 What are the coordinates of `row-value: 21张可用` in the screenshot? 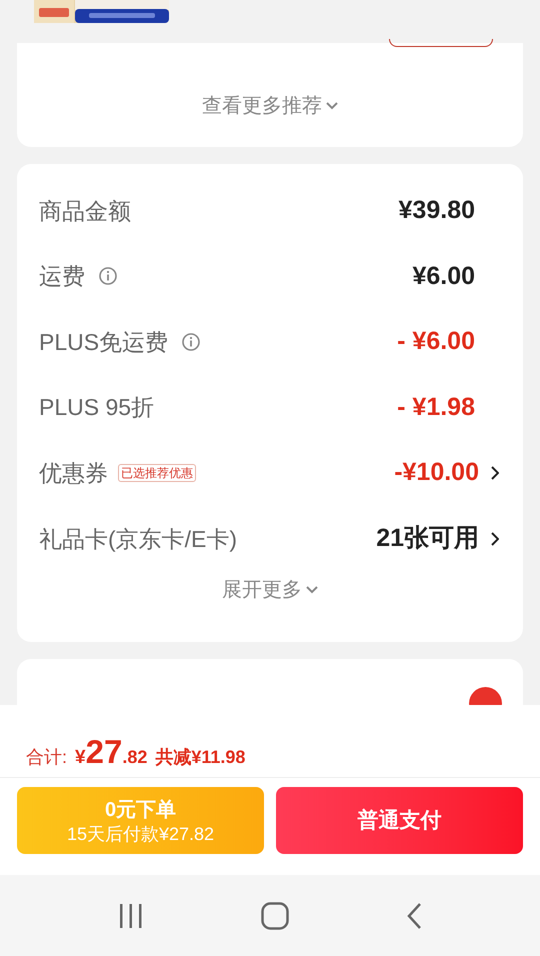 It's located at (427, 538).